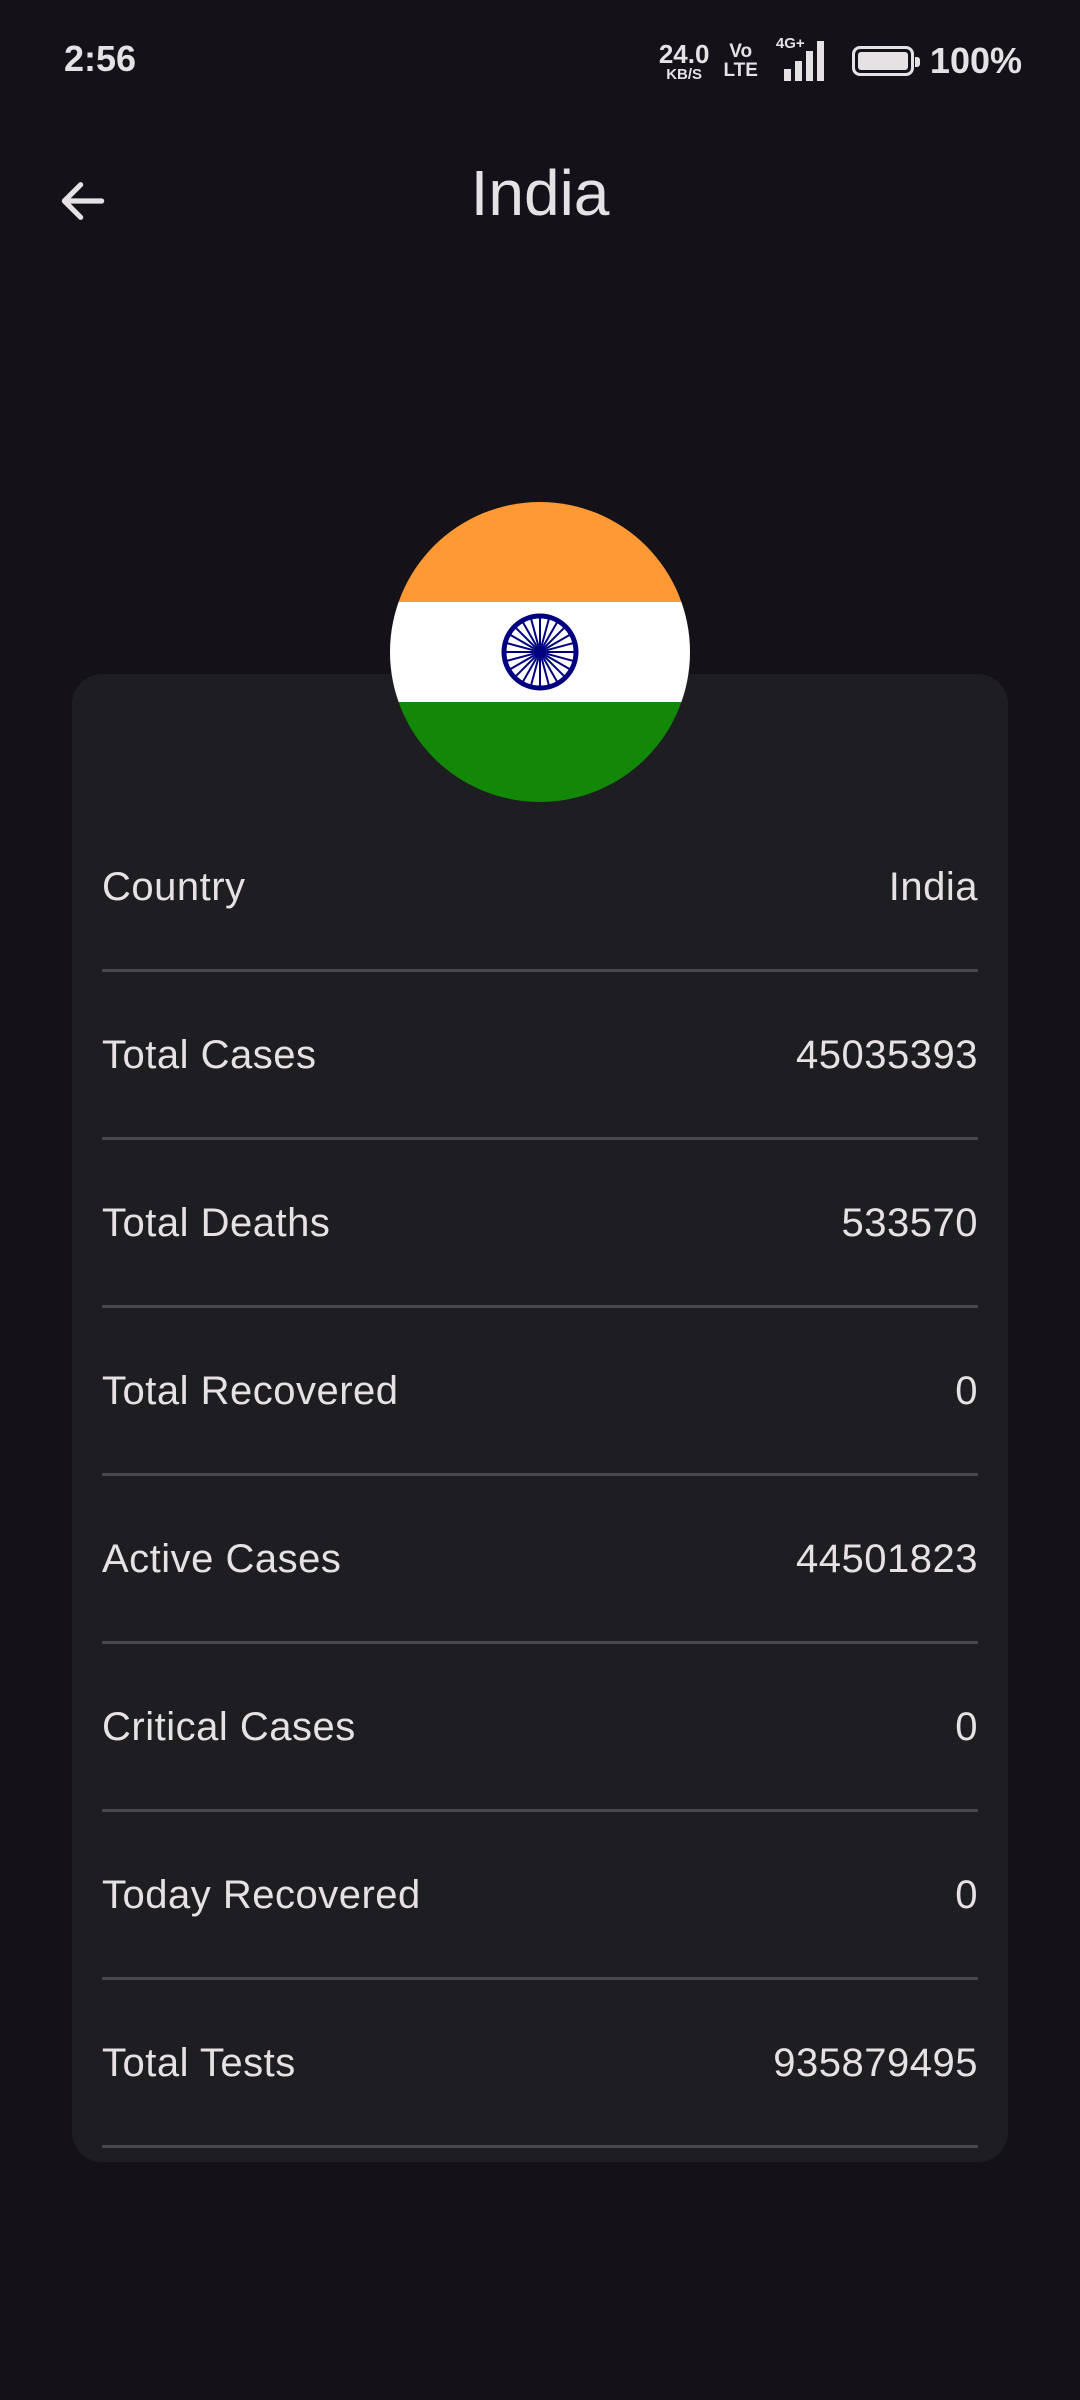  Describe the element at coordinates (261, 1895) in the screenshot. I see `stat-label: Today Recovered` at that location.